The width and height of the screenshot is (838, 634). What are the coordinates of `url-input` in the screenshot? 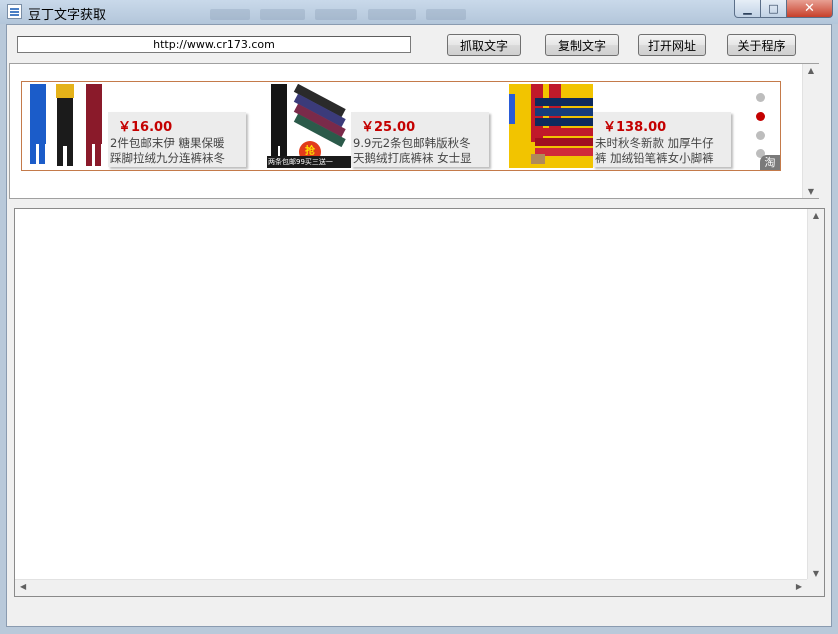 It's located at (214, 44).